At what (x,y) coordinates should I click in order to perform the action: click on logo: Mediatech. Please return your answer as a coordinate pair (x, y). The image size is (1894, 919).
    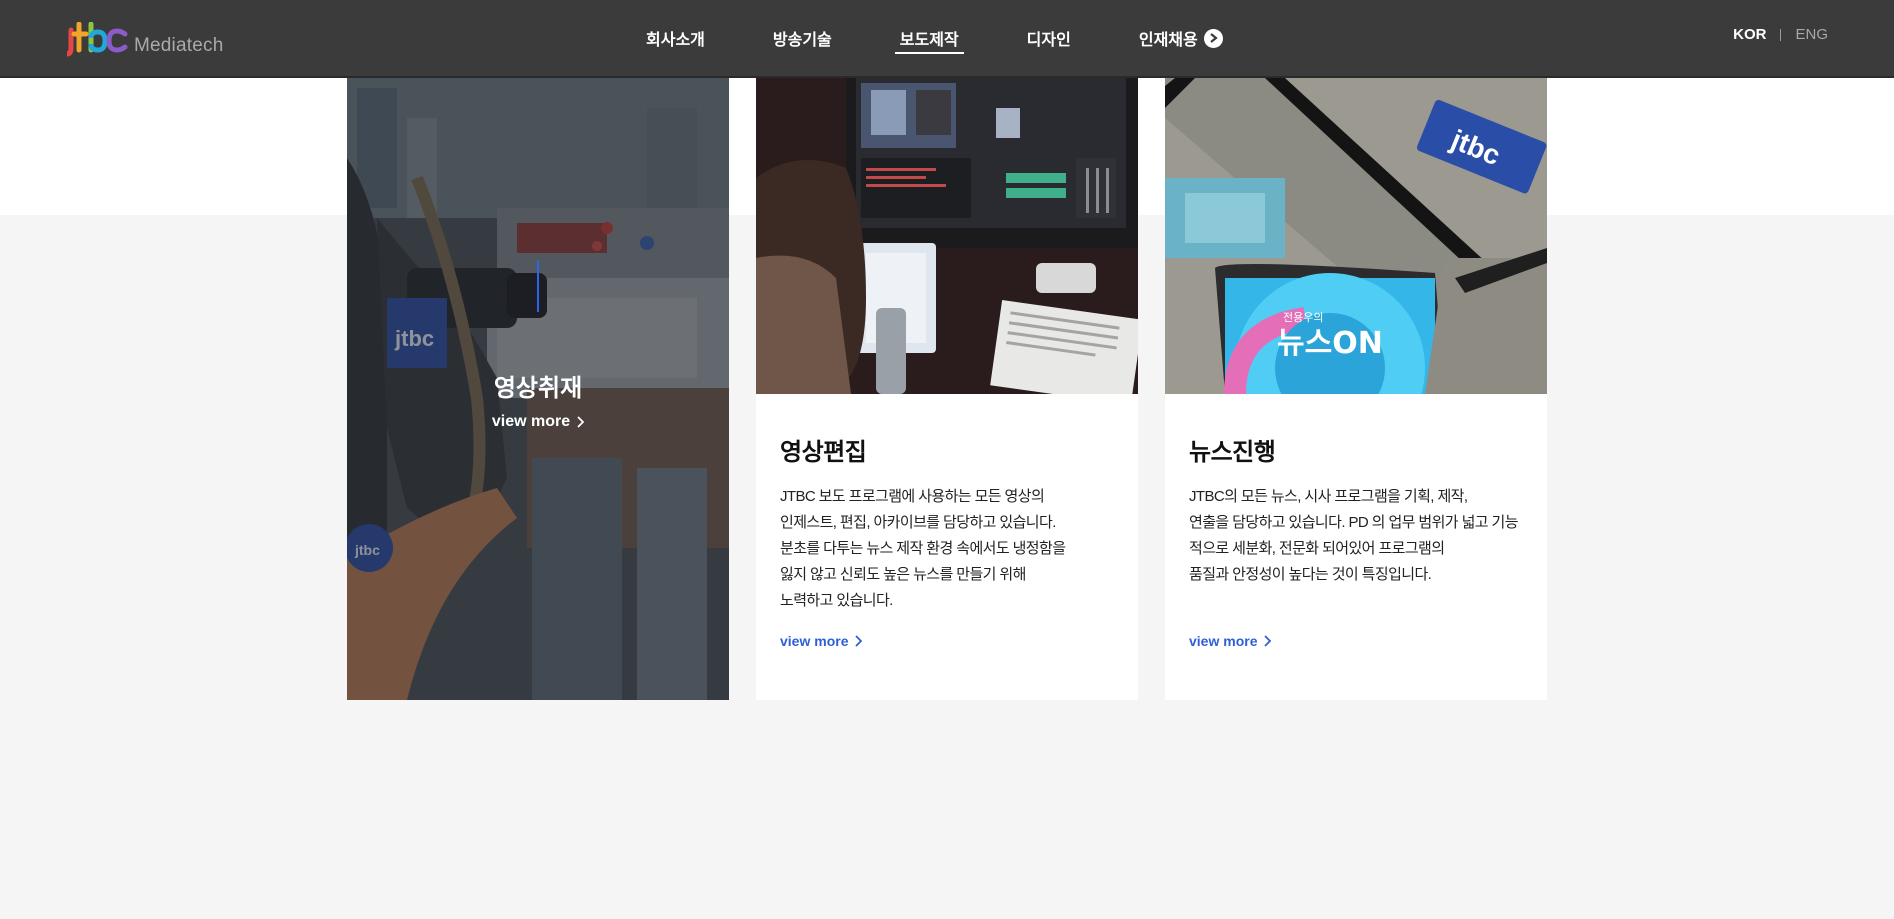
    Looking at the image, I should click on (145, 40).